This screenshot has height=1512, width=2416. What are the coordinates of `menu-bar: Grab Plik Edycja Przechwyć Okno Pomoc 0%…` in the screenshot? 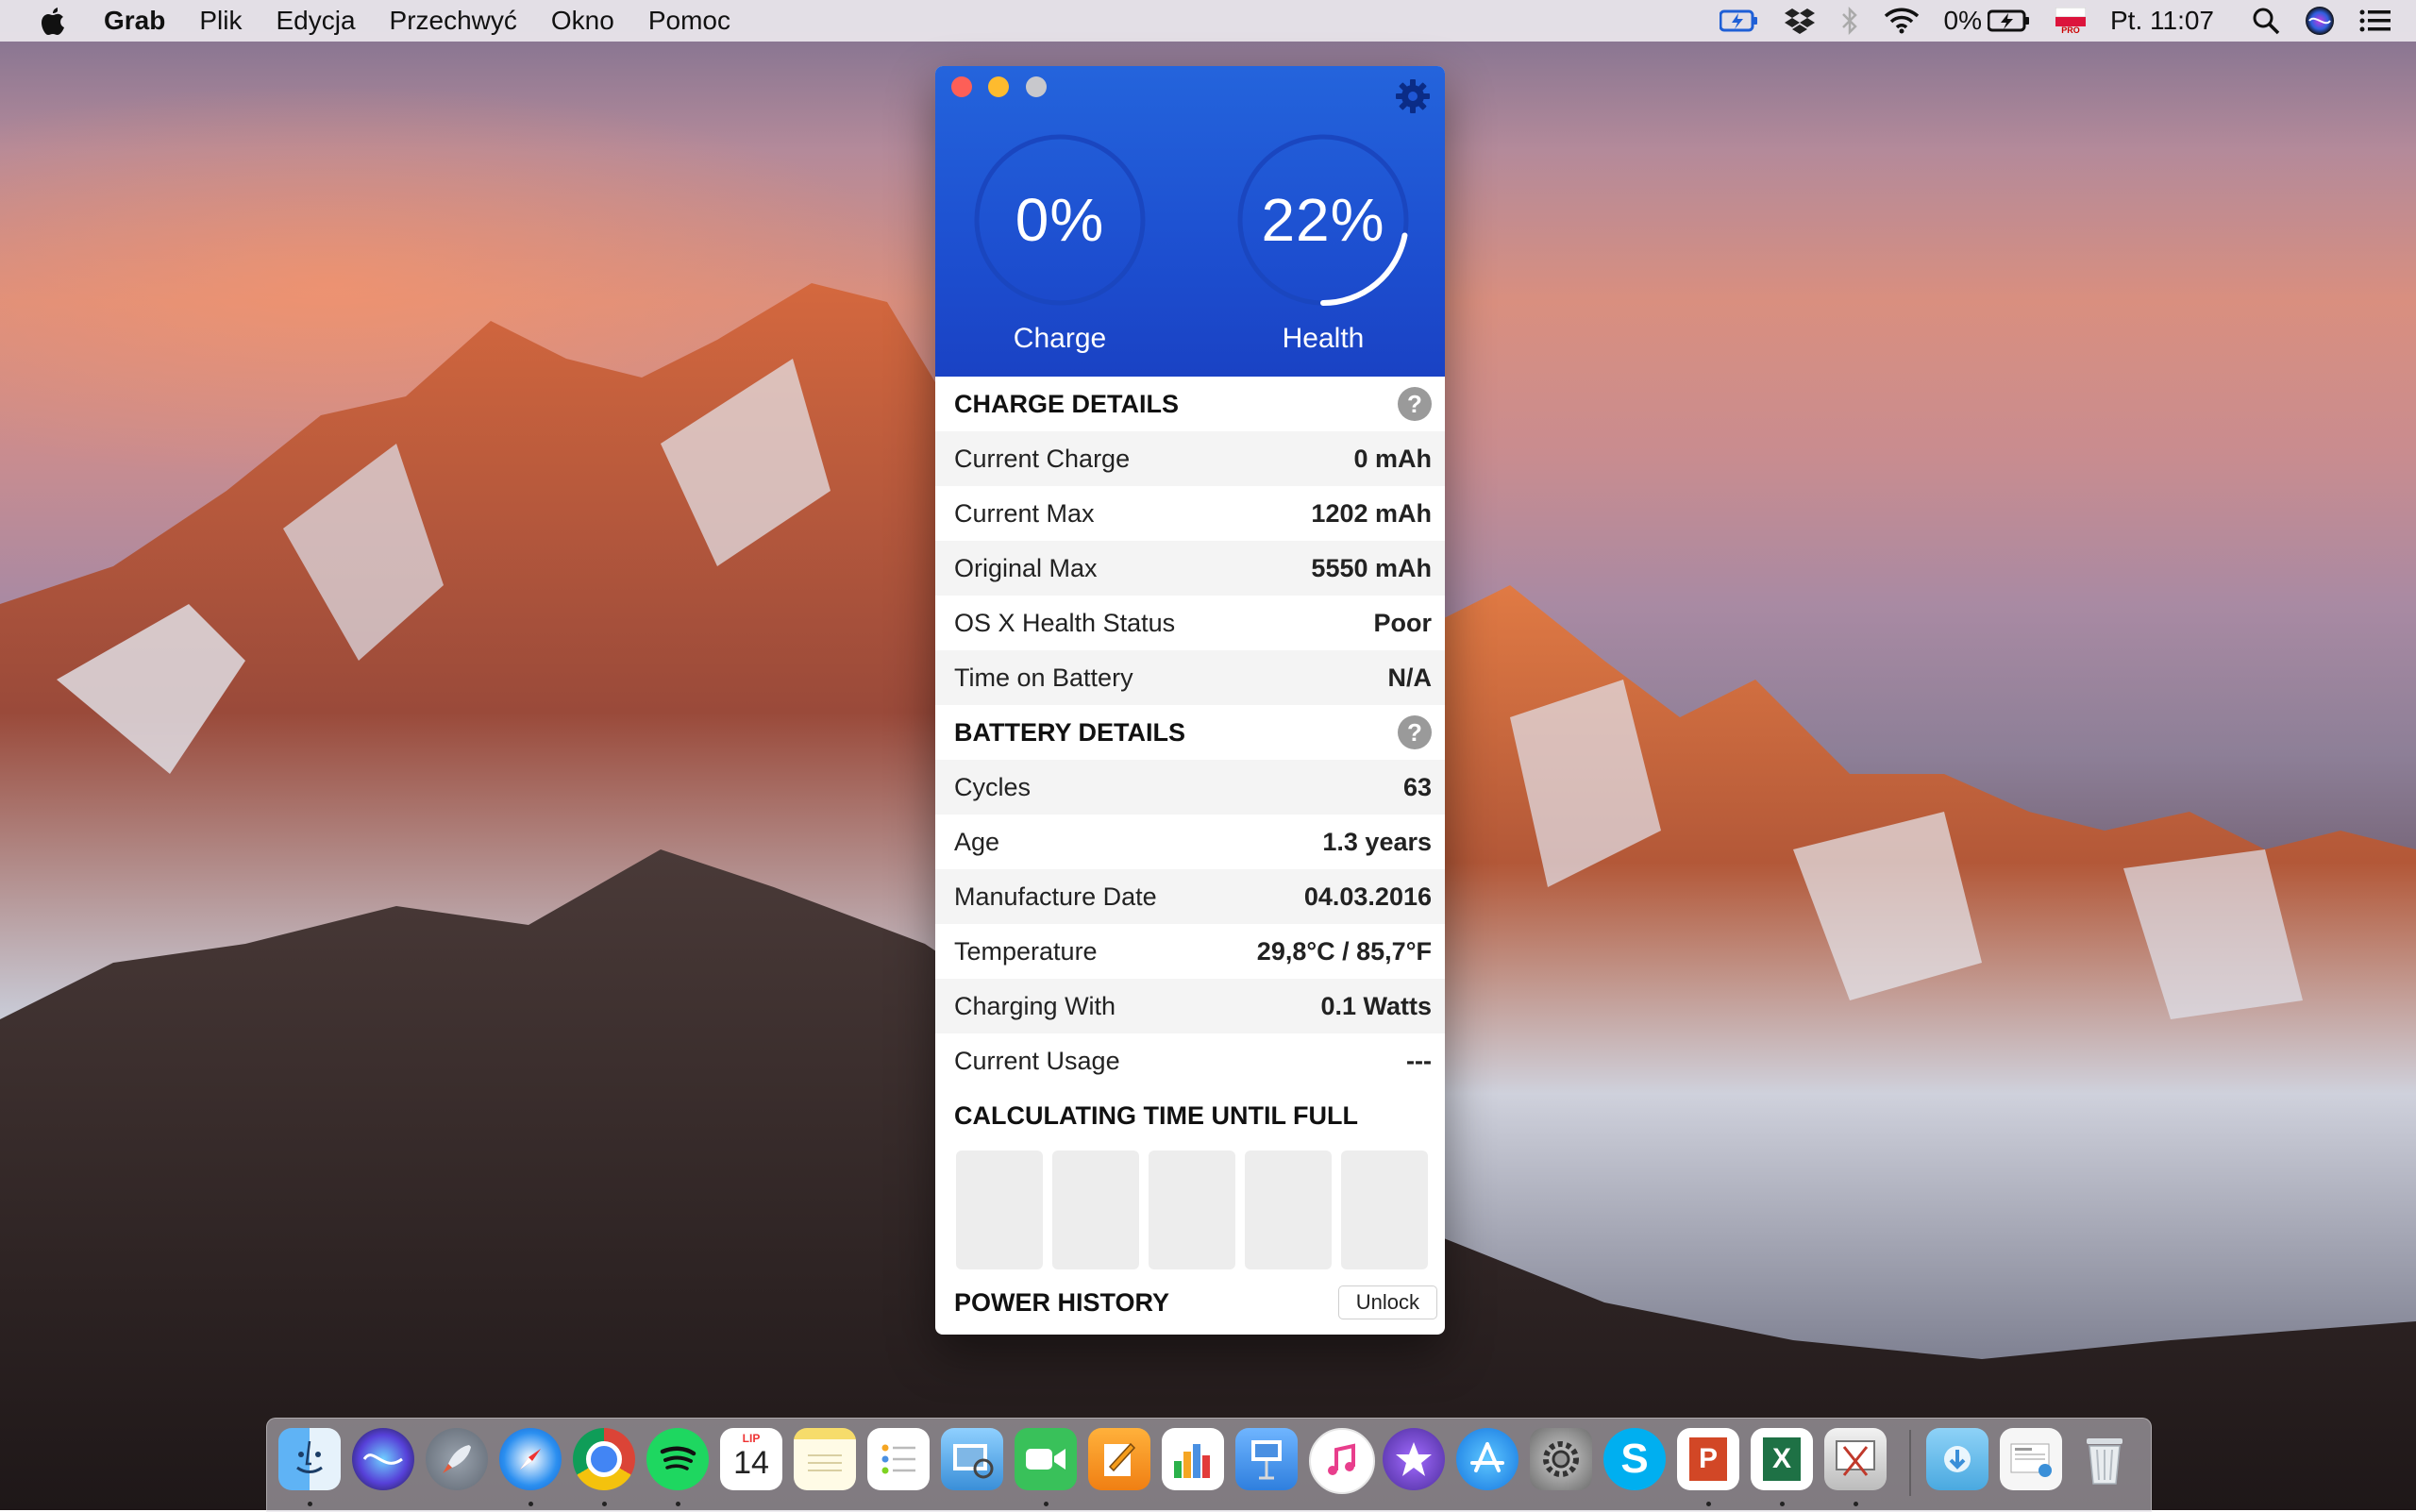 It's located at (1208, 21).